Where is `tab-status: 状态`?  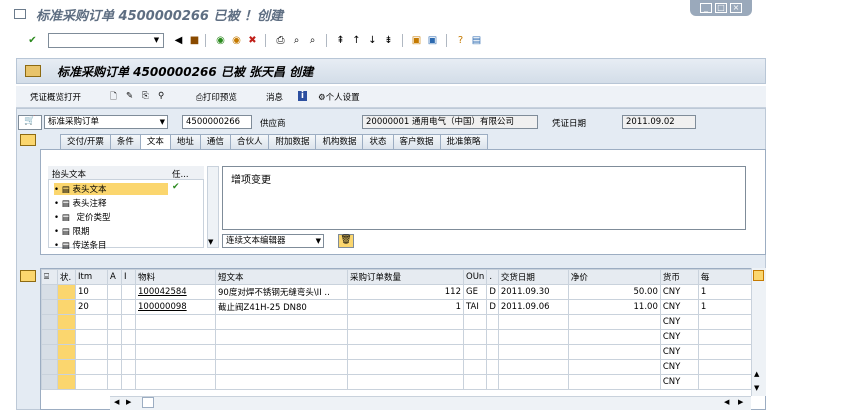
tab-status: 状态 is located at coordinates (378, 141).